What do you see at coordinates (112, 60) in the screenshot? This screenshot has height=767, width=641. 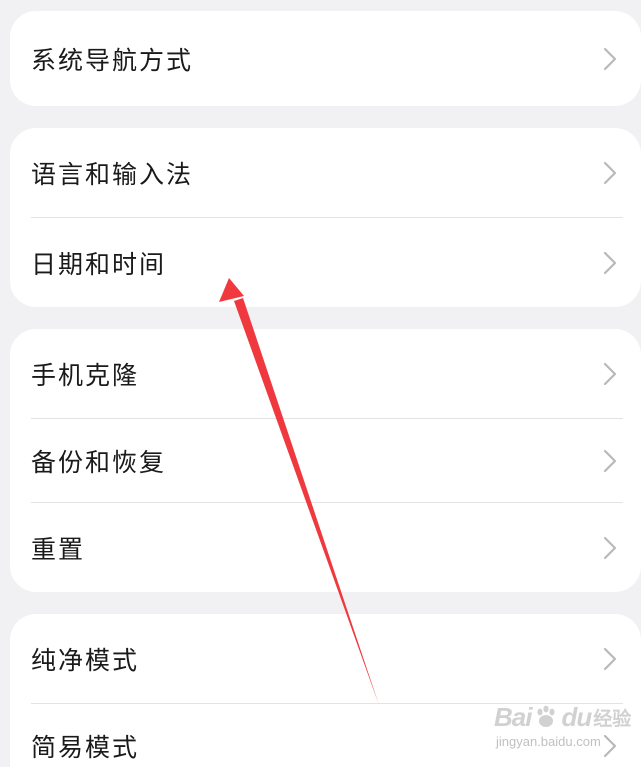 I see `settings-item-label: 系统导航方式` at bounding box center [112, 60].